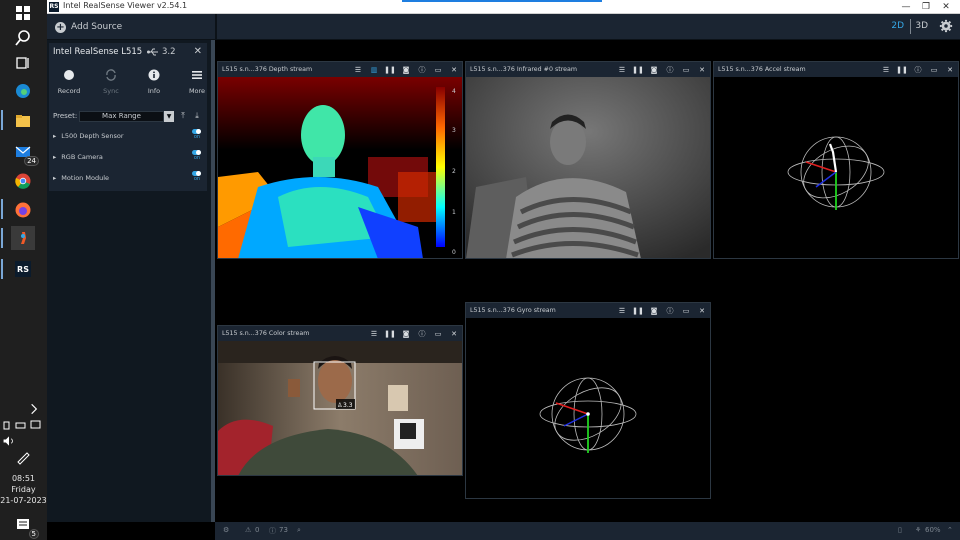 The width and height of the screenshot is (960, 540). I want to click on sync-button: Sync, so click(111, 81).